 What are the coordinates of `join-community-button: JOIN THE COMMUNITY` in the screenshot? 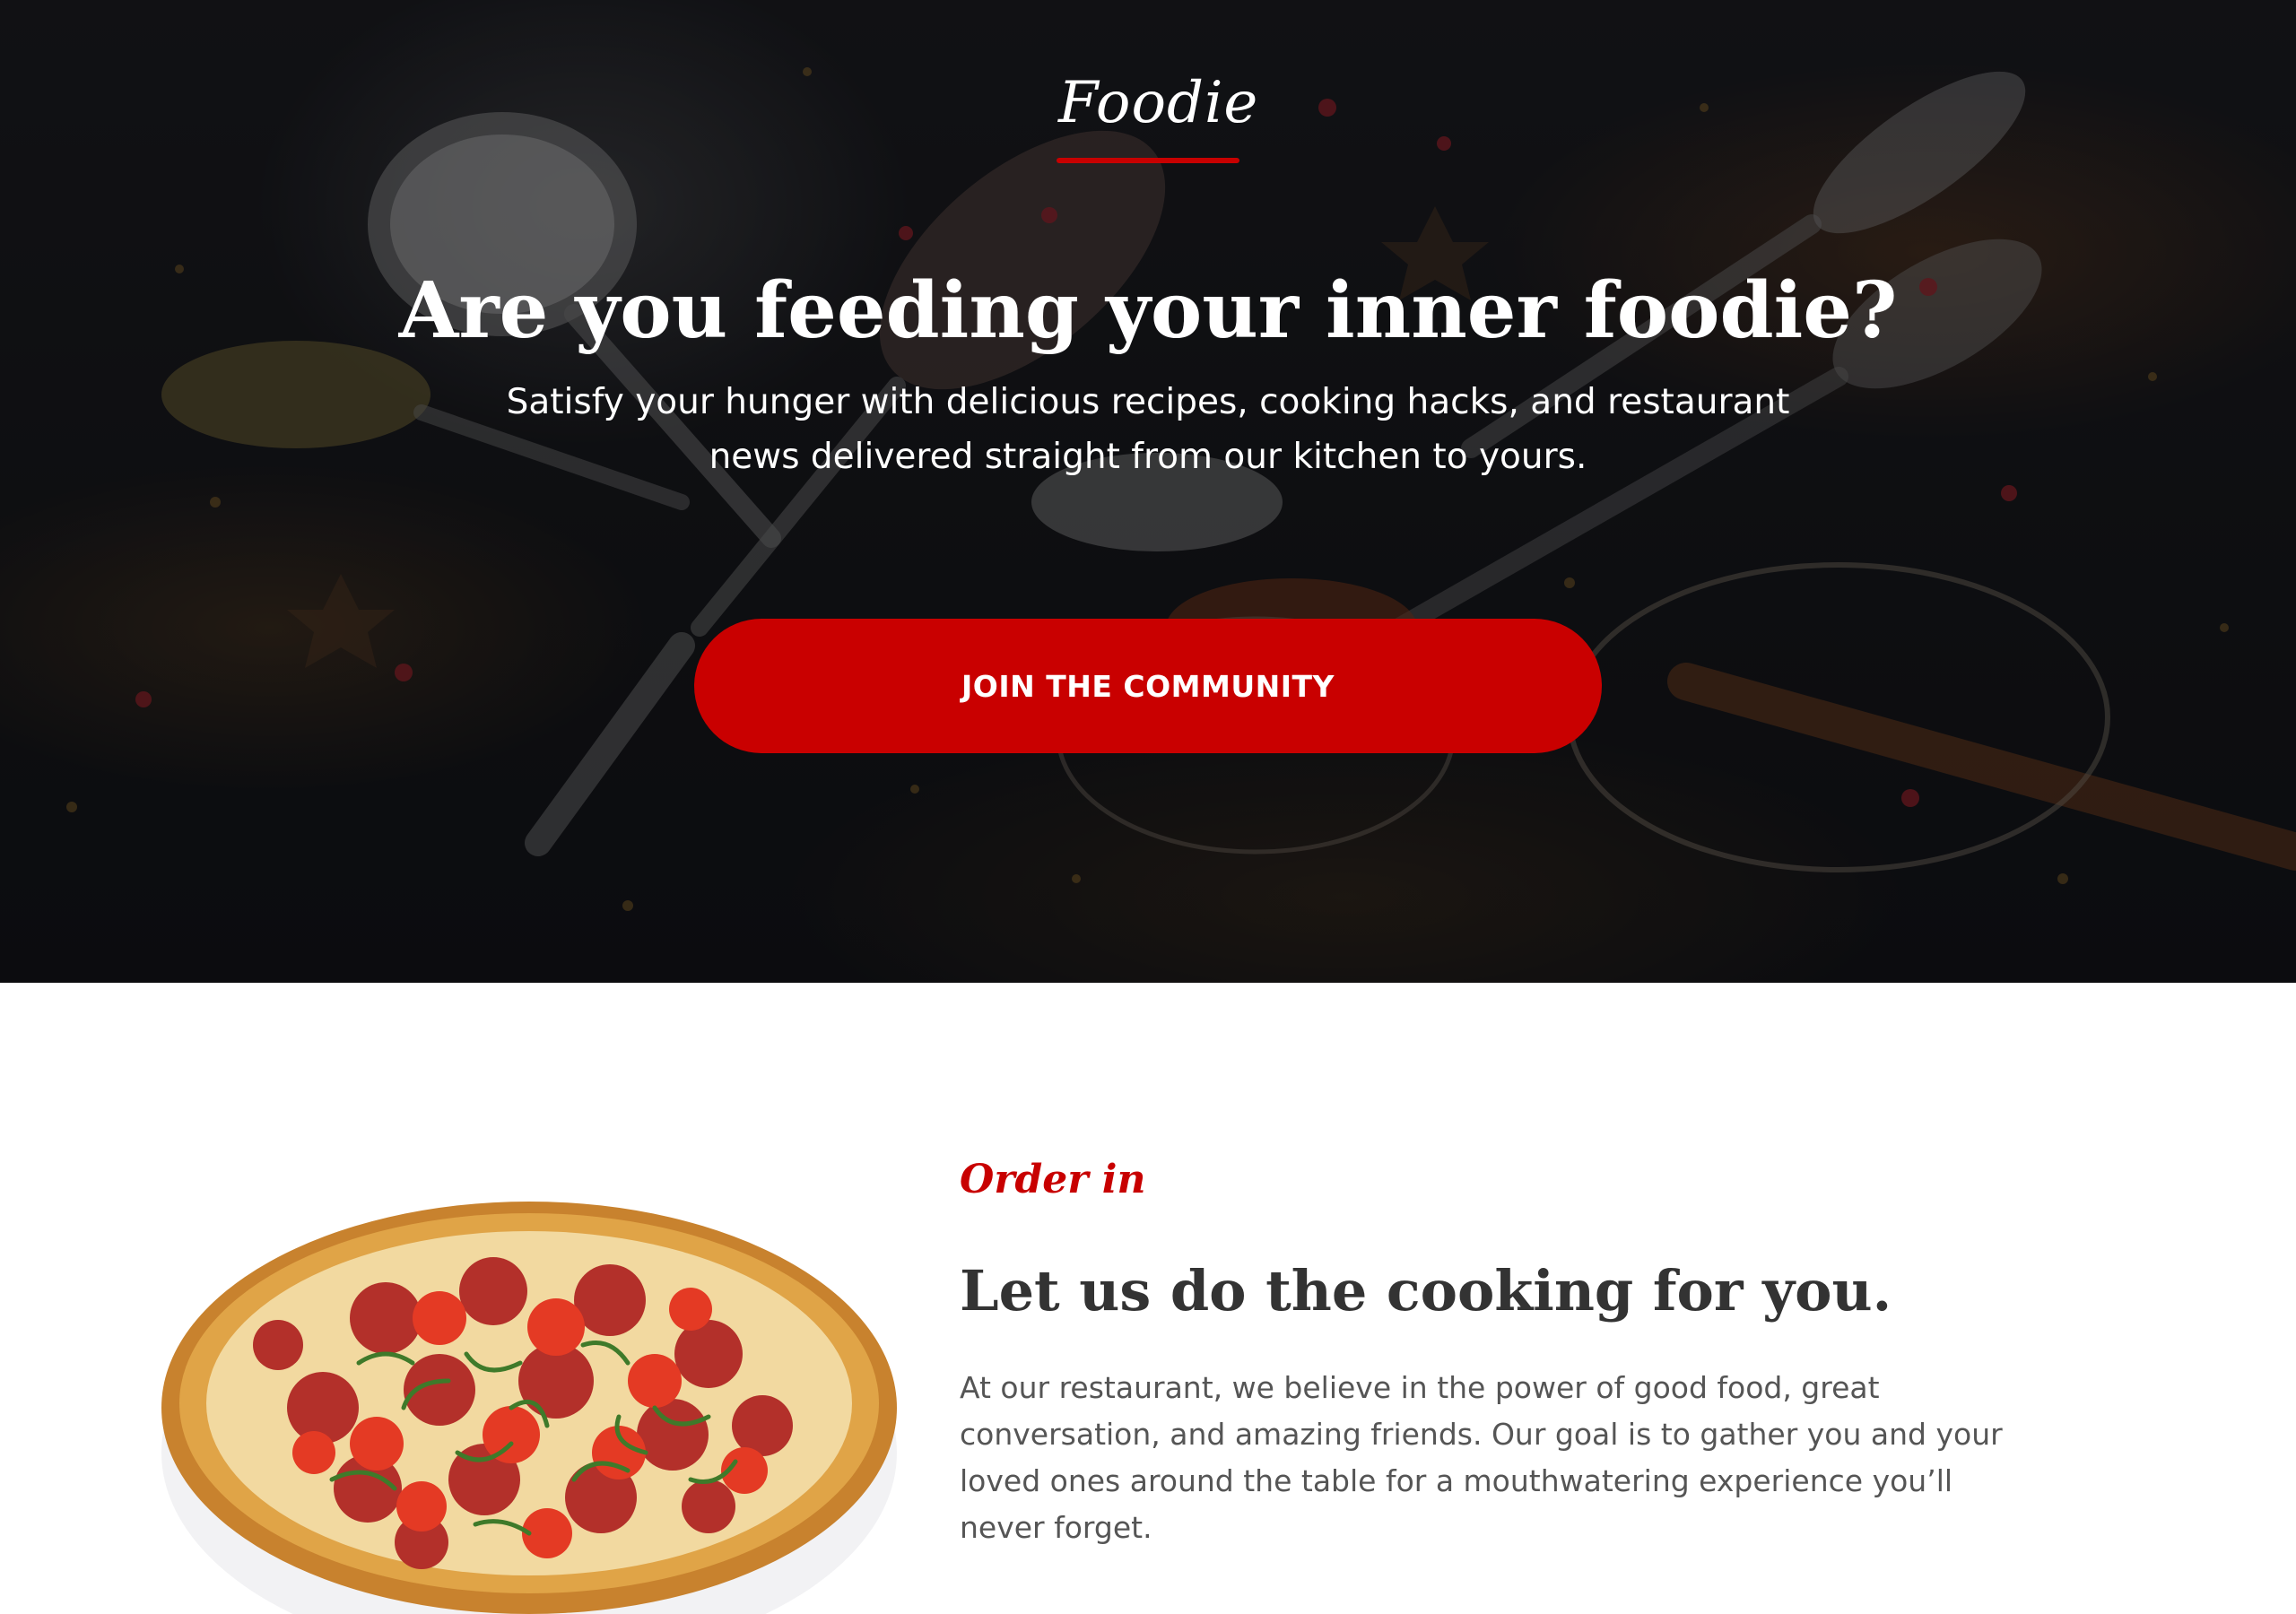 It's located at (1148, 686).